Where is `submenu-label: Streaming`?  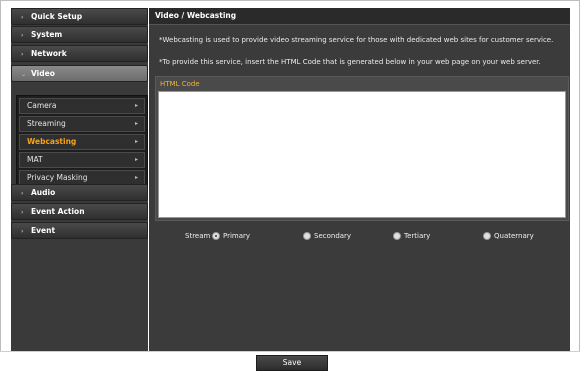 submenu-label: Streaming is located at coordinates (46, 123).